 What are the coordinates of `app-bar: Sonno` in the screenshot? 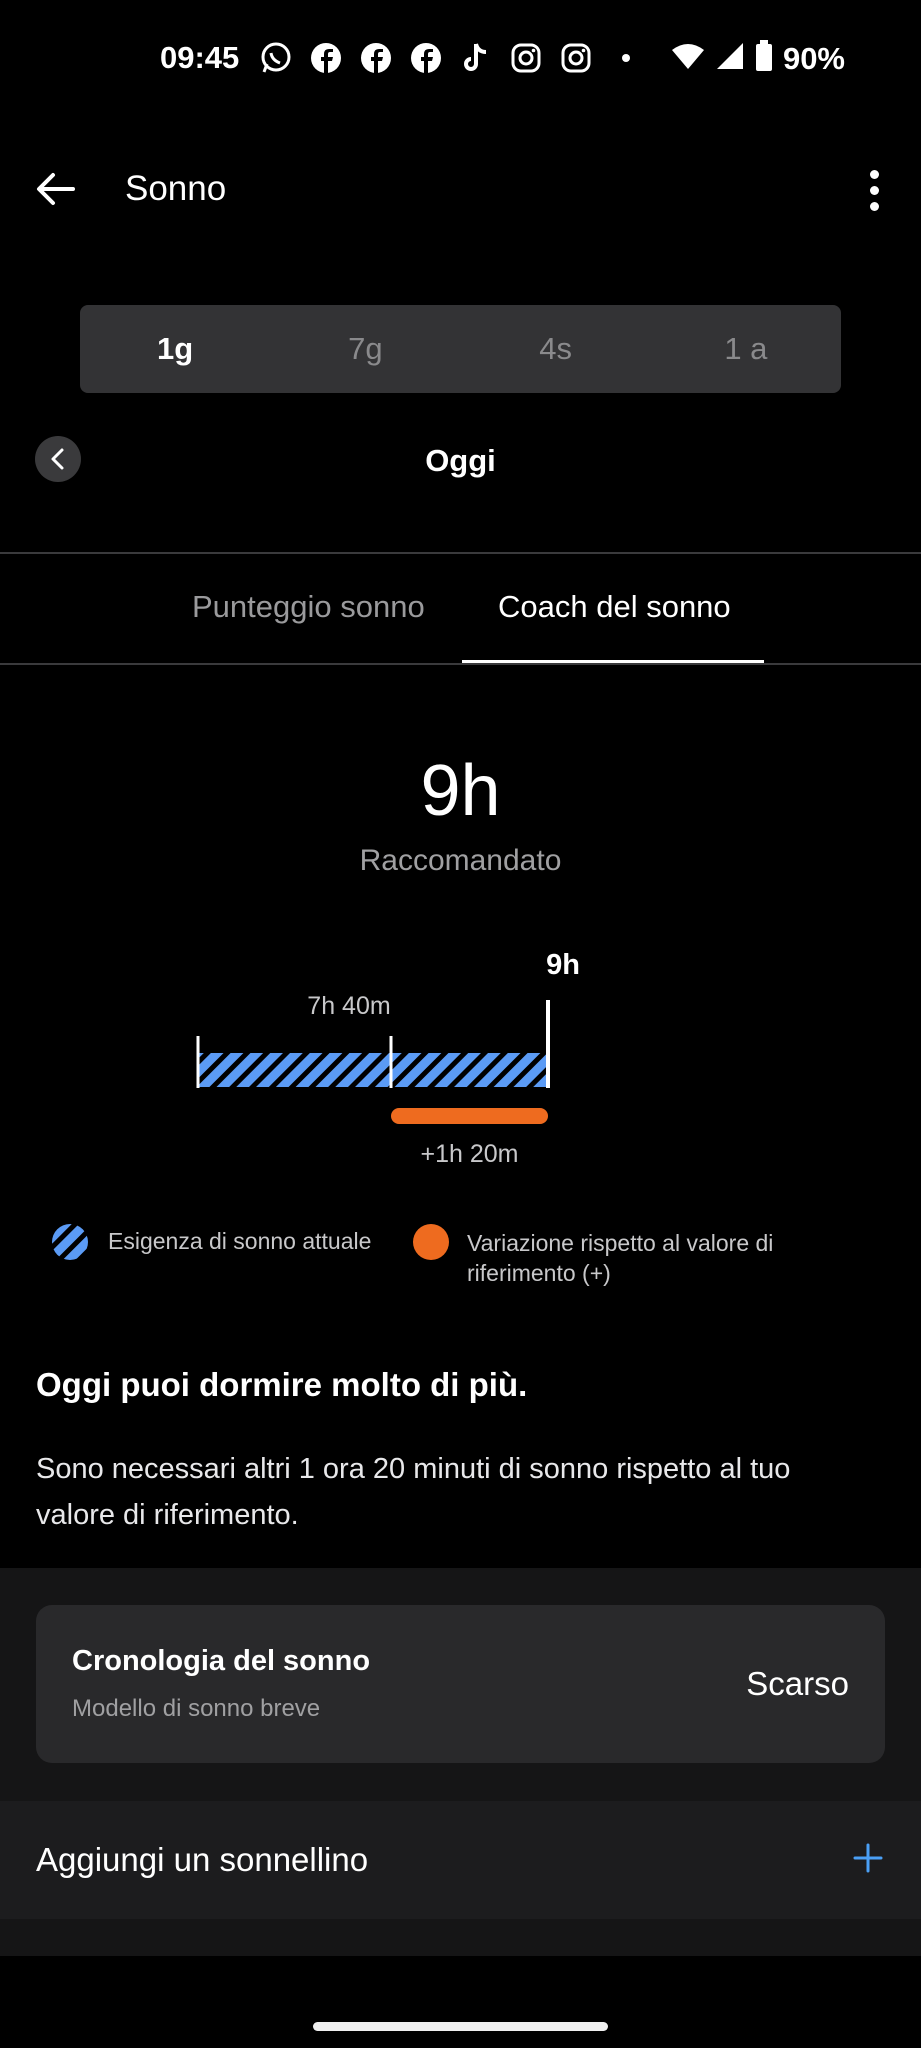 It's located at (460, 190).